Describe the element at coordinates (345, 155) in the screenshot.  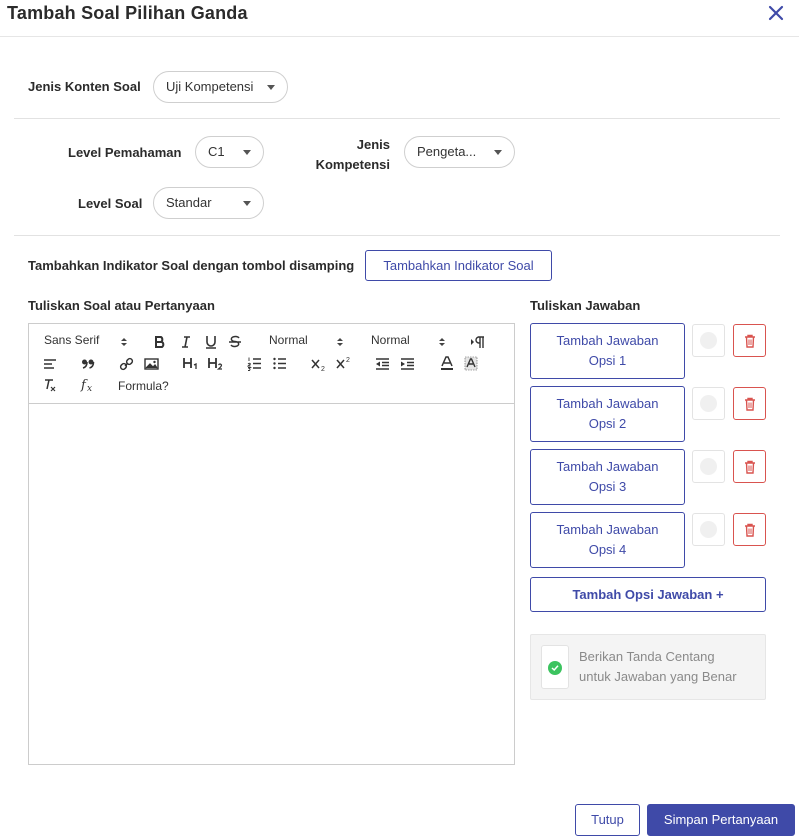
I see `jenis-kompetensi-label: Jenis Kompetensi` at that location.